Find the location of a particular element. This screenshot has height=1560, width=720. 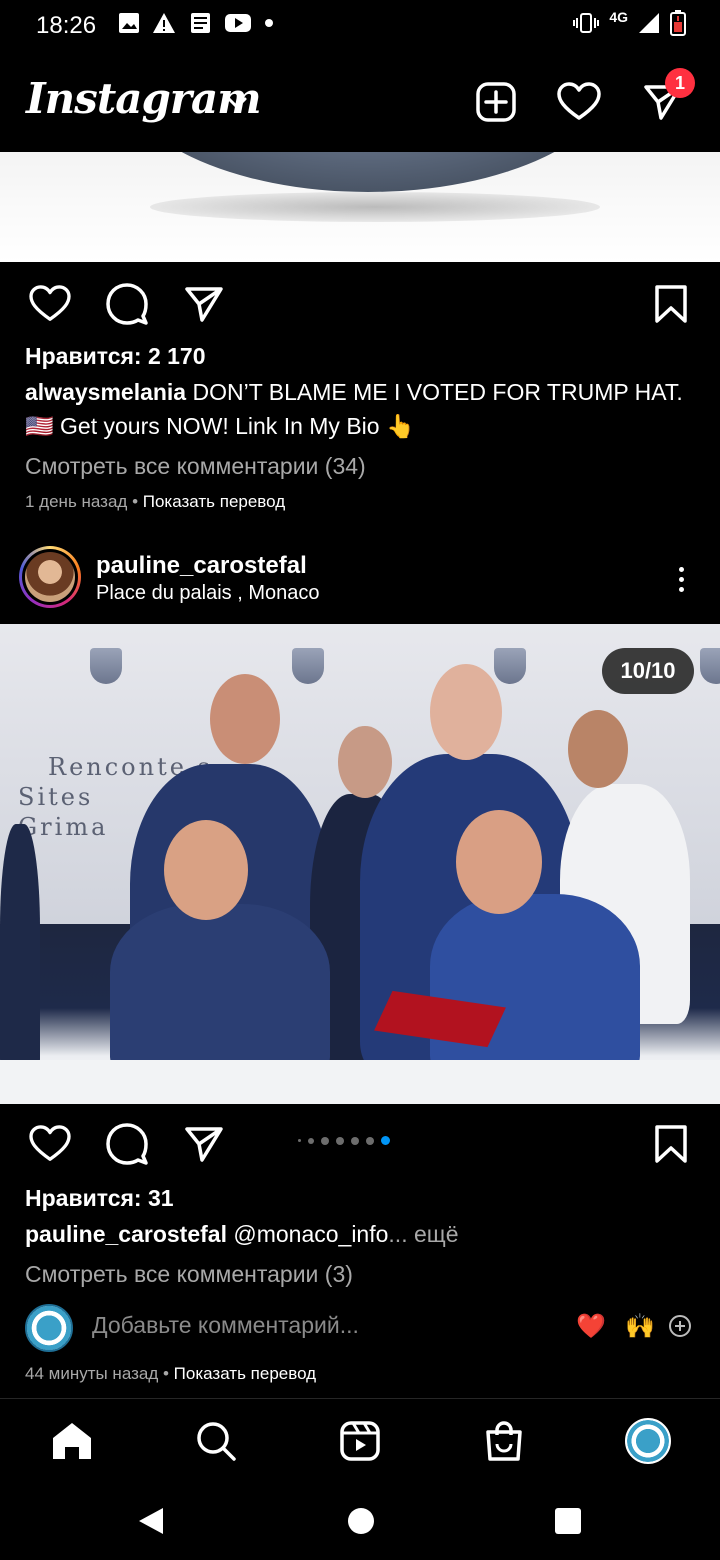

post1-author: alwaysmelania is located at coordinates (105, 392).